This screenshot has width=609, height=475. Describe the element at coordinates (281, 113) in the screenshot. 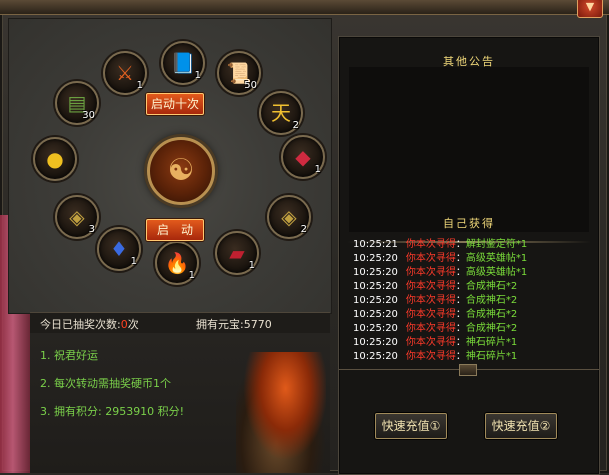

I see `wheel-slot: 天2` at that location.